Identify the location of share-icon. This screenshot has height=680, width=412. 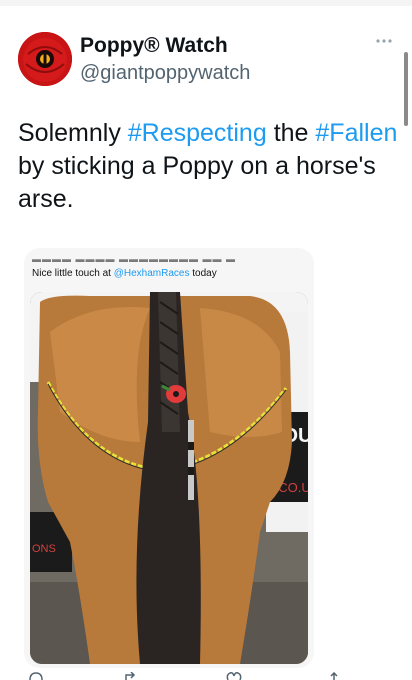
(334, 676).